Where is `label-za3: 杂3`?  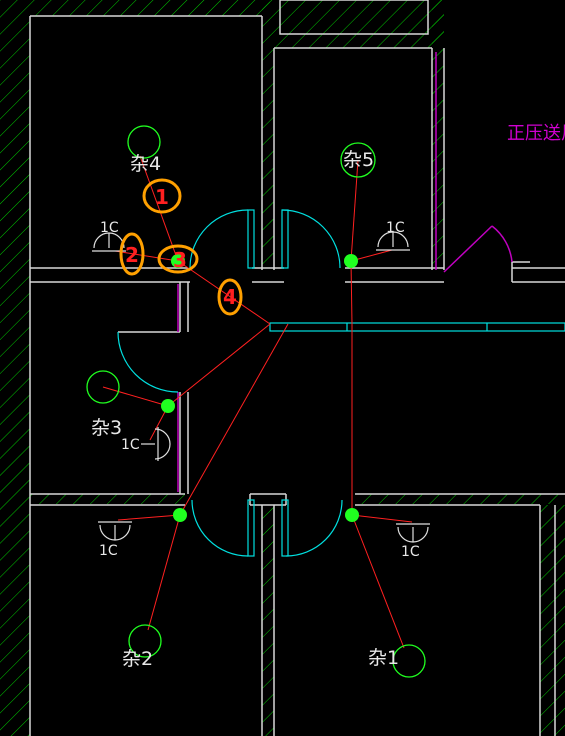 label-za3: 杂3 is located at coordinates (106, 428).